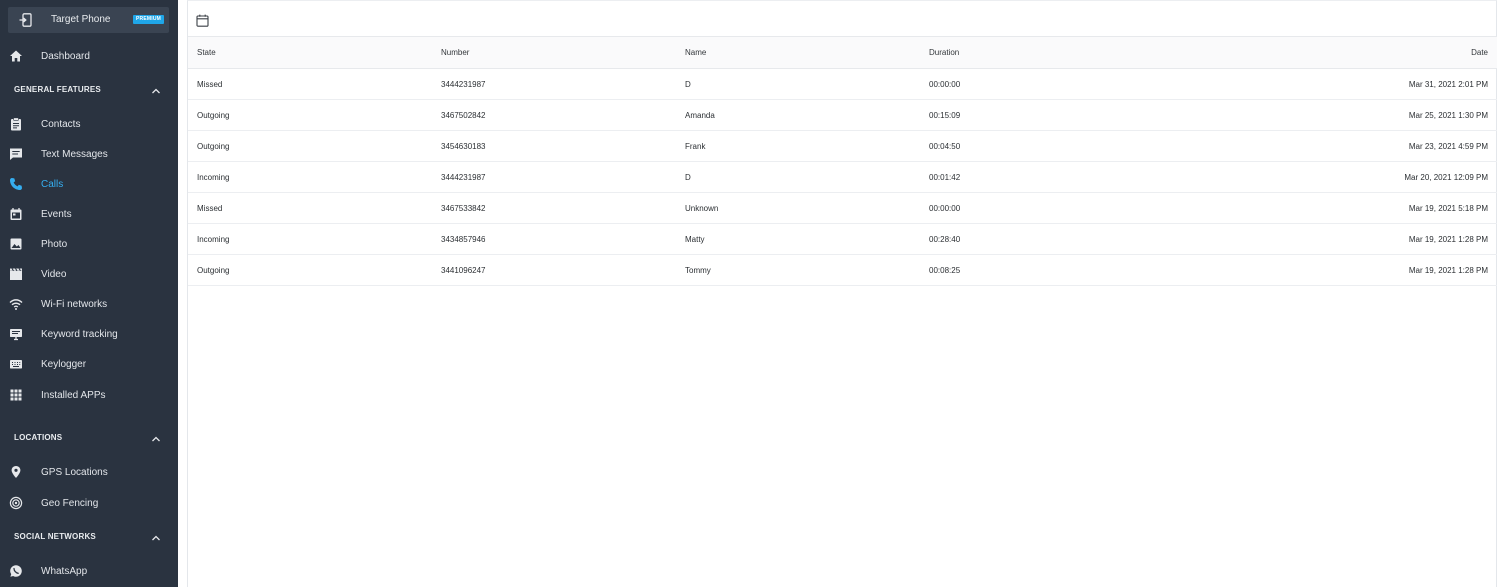 The height and width of the screenshot is (587, 1500). Describe the element at coordinates (54, 244) in the screenshot. I see `sidebar-item-label: Photo` at that location.